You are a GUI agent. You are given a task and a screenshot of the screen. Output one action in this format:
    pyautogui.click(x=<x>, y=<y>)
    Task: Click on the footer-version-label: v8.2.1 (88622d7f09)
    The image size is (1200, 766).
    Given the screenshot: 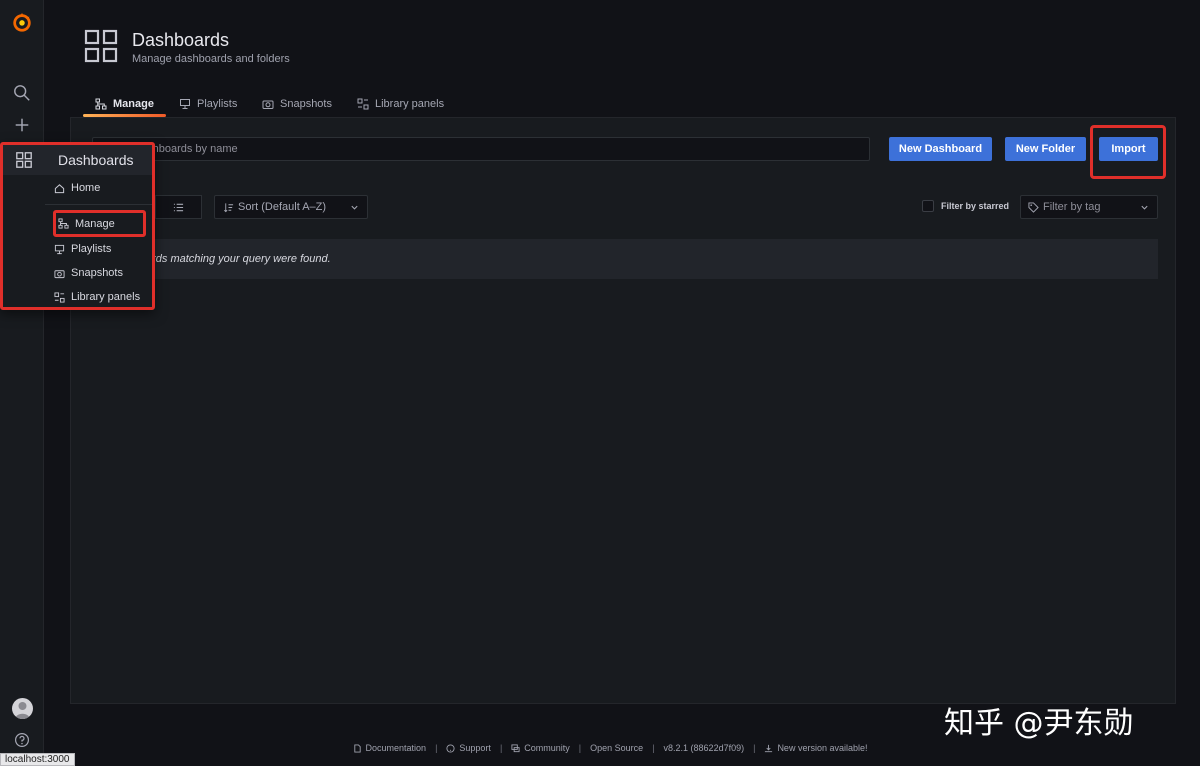 What is the action you would take?
    pyautogui.click(x=704, y=748)
    